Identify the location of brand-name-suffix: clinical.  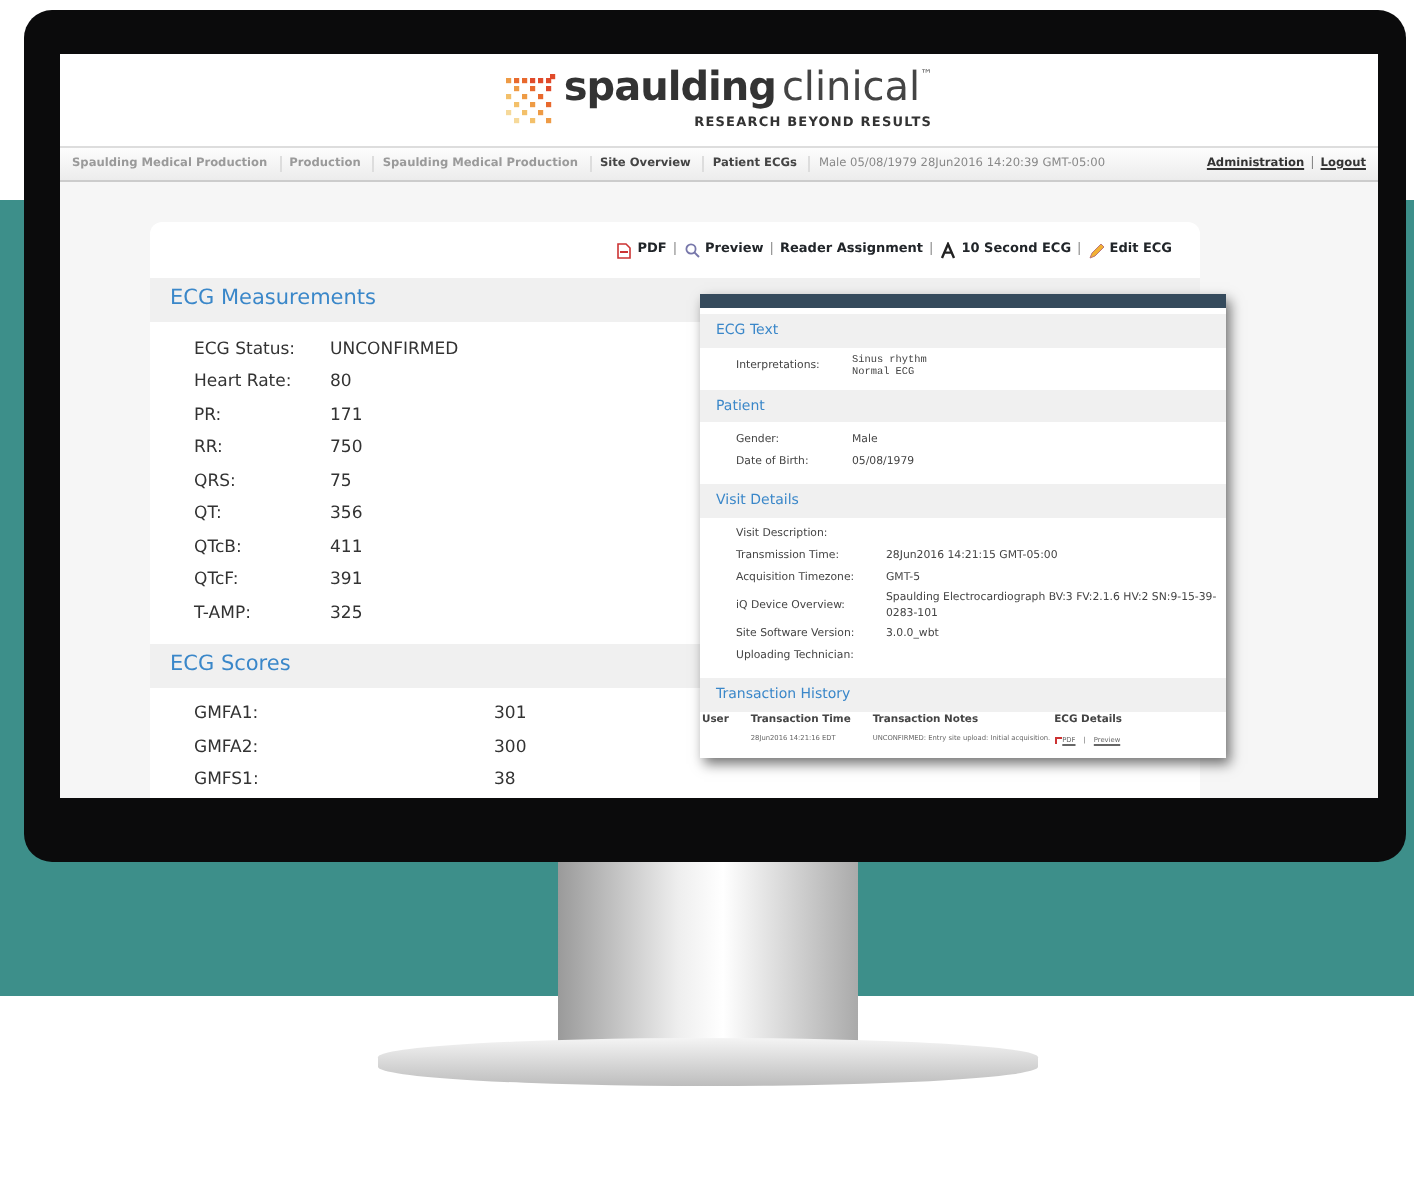
(851, 86).